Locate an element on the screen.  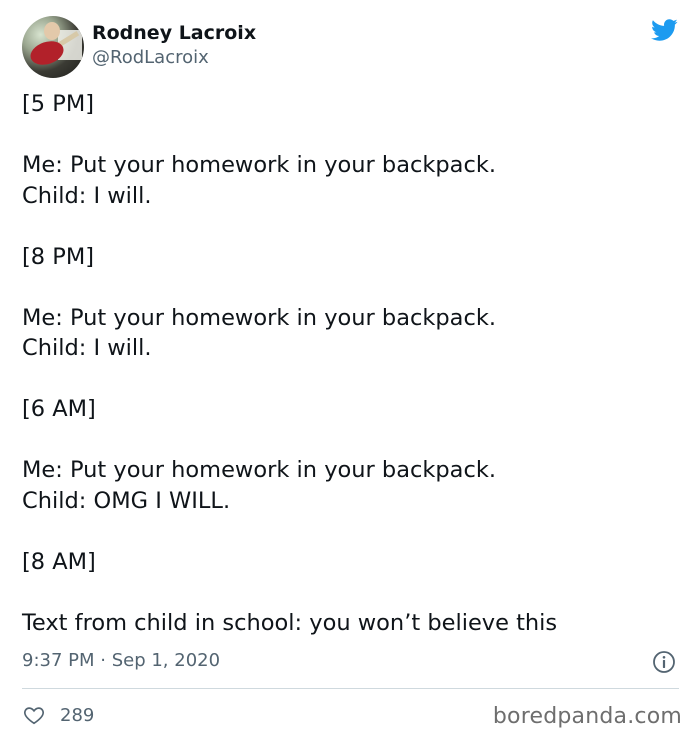
author-name: Rodney Lacroix is located at coordinates (174, 33).